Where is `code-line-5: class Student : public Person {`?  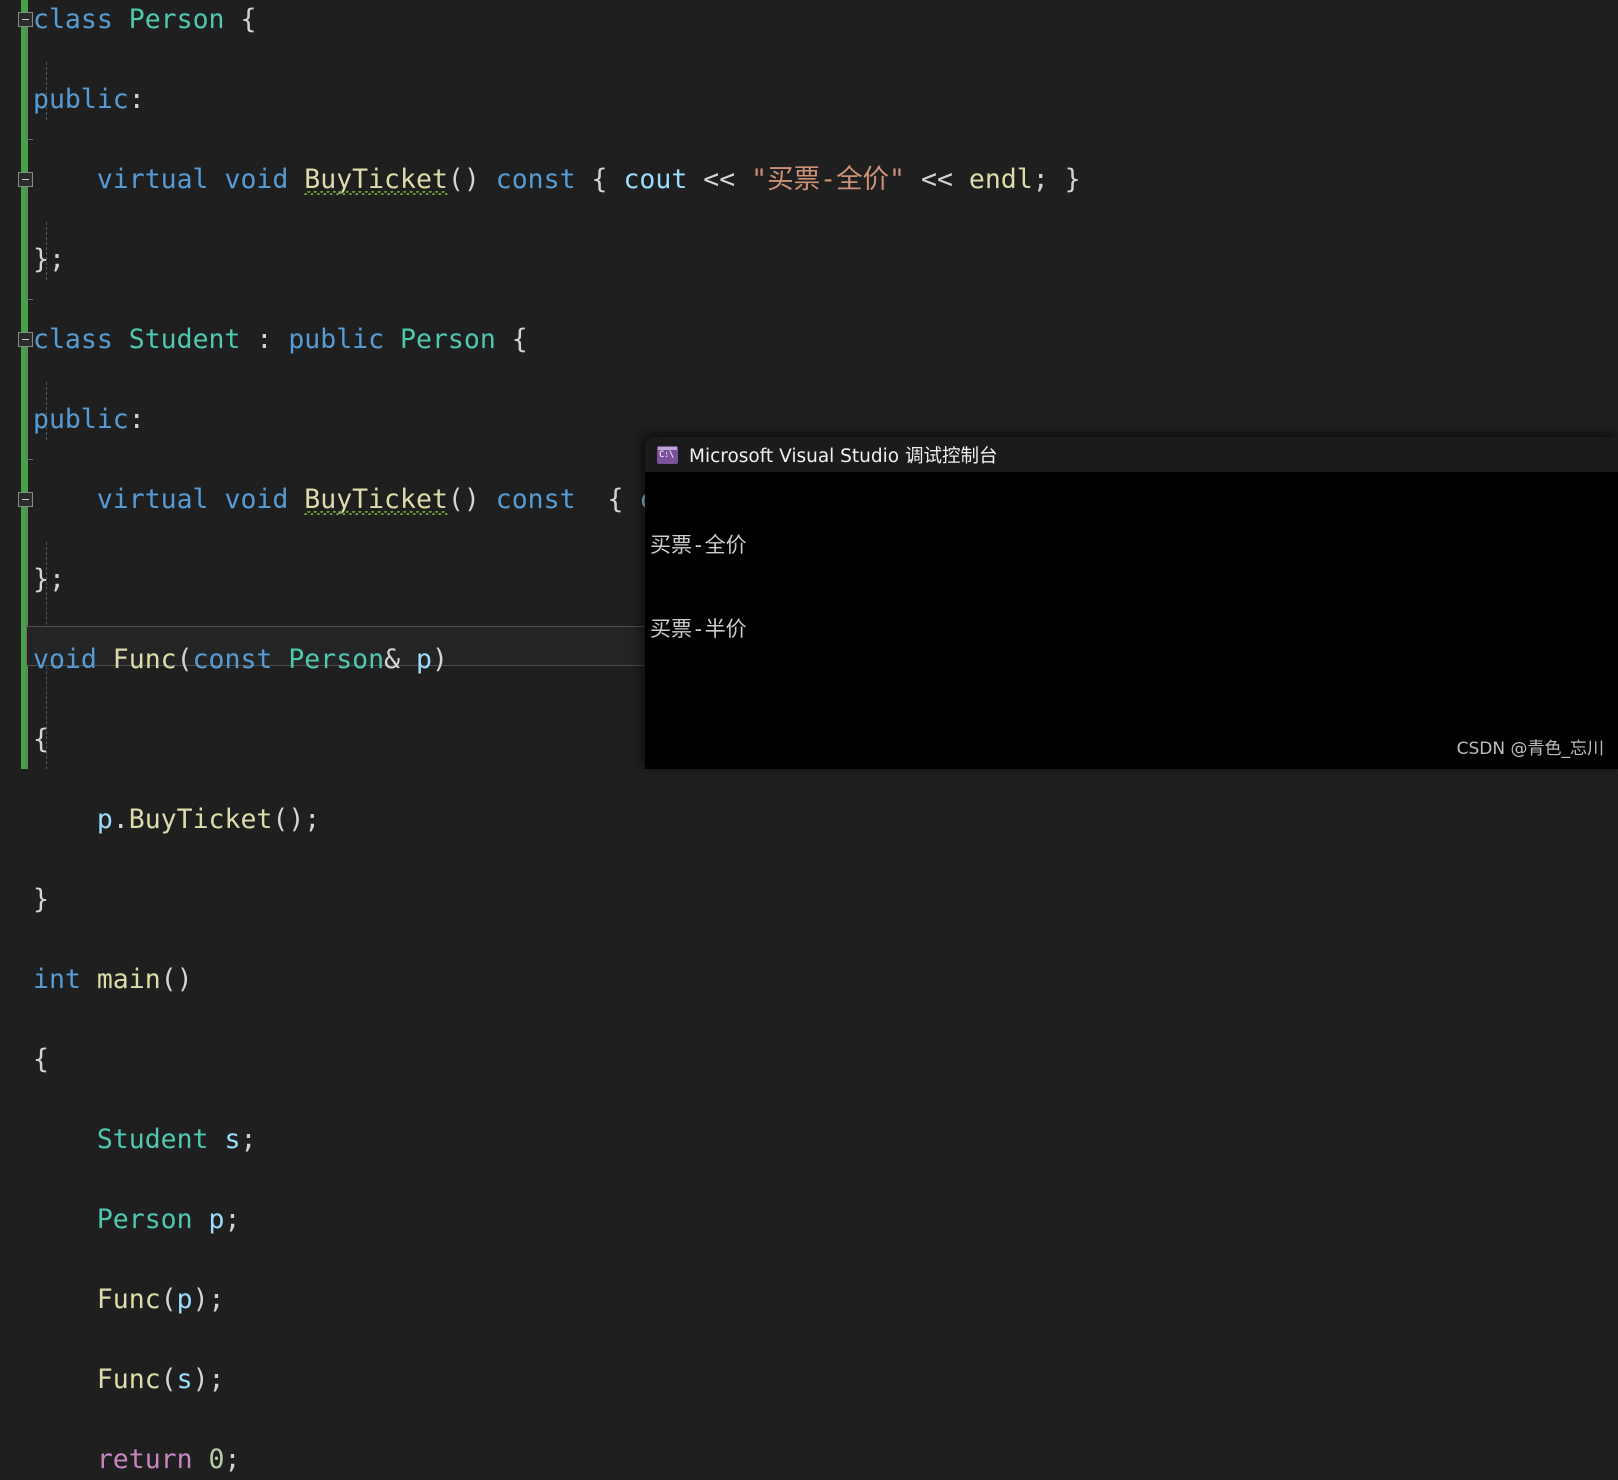 code-line-5: class Student : public Person { is located at coordinates (809, 340).